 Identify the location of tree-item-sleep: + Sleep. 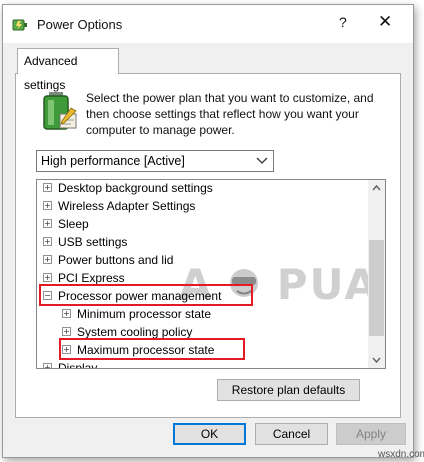
(66, 224).